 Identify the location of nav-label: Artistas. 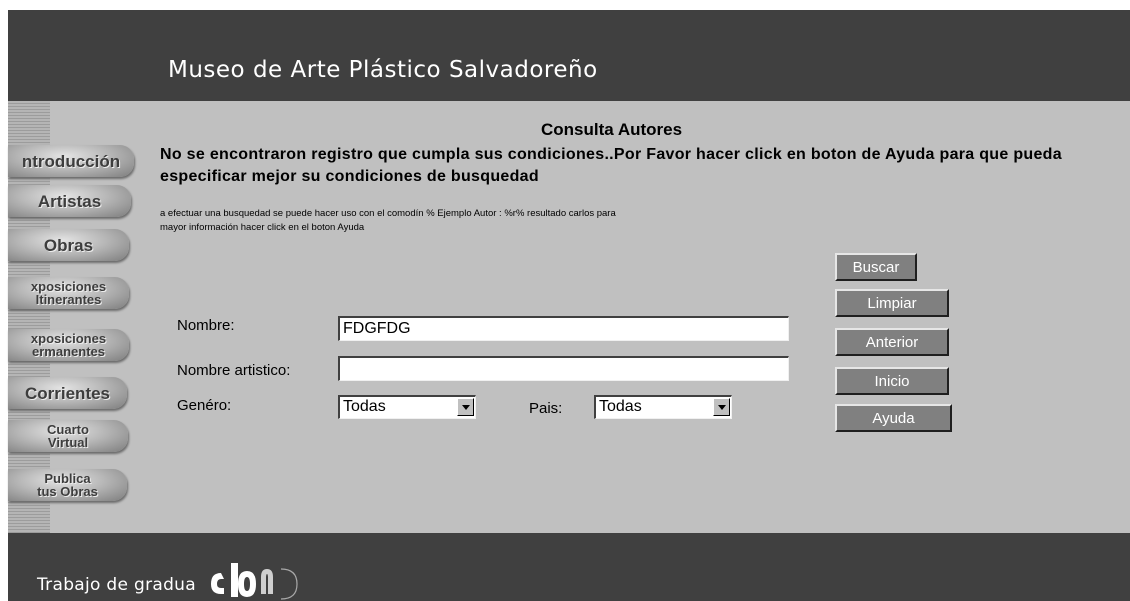
(69, 201).